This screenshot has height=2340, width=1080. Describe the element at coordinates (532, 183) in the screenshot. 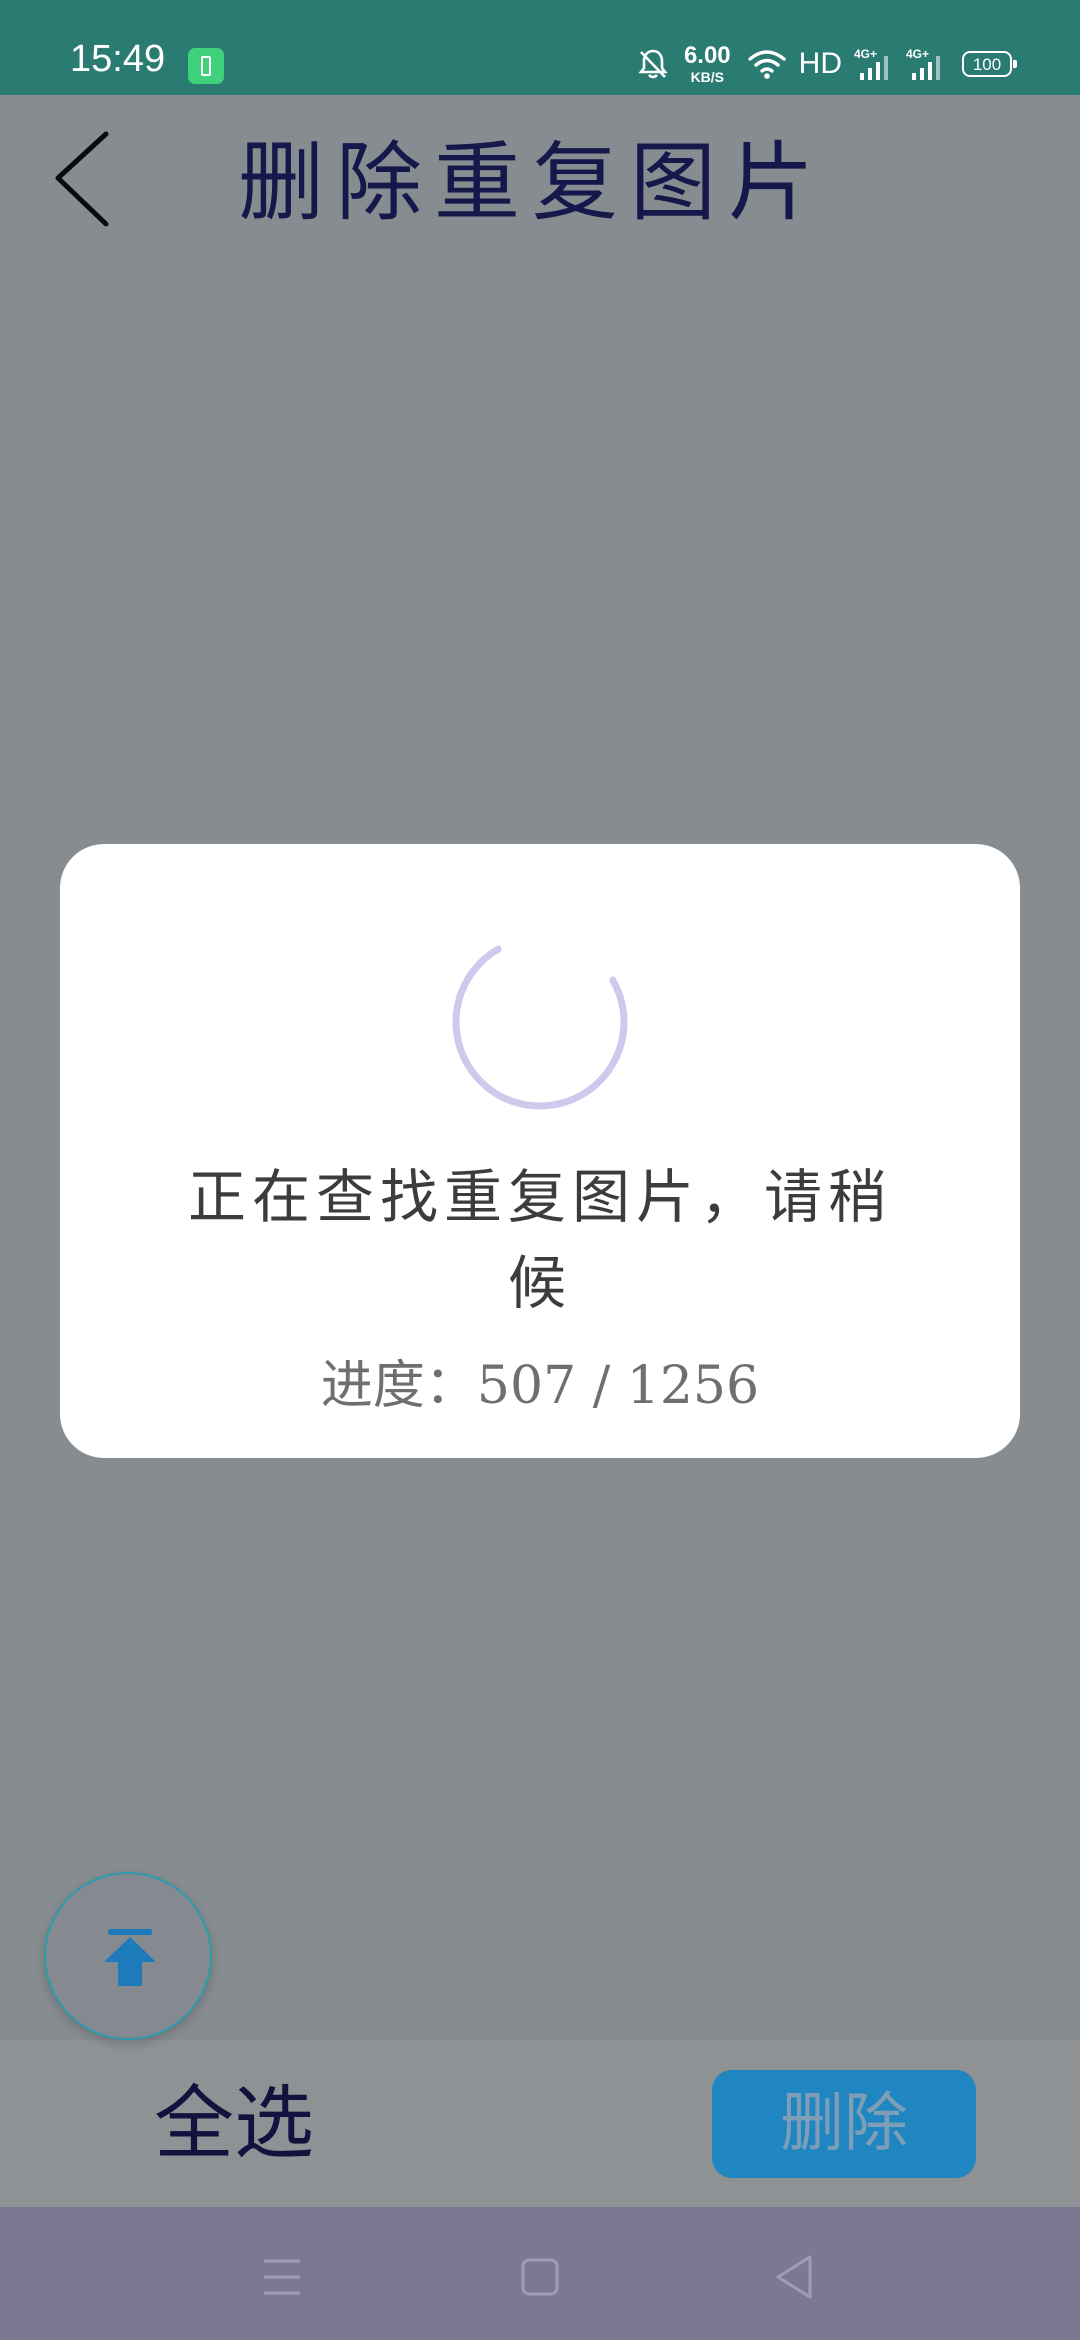

I see `page-title: 删除重复图片` at that location.